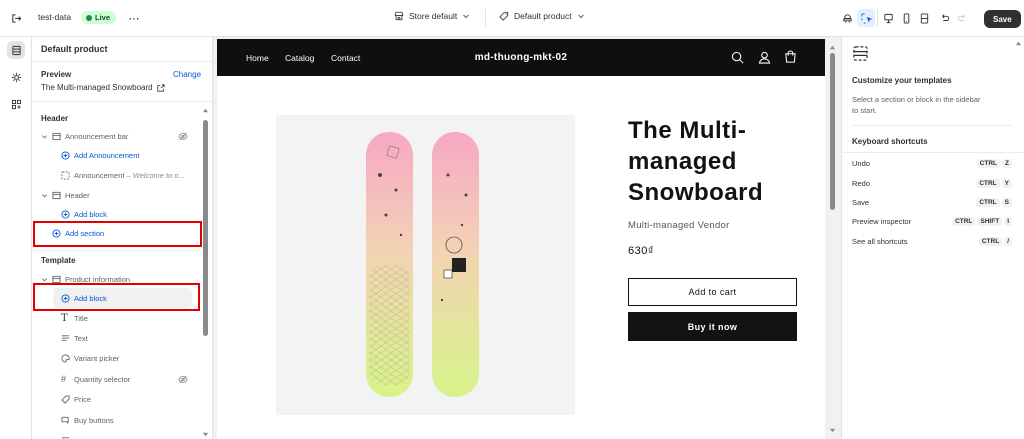 This screenshot has width=1024, height=439. What do you see at coordinates (902, 80) in the screenshot?
I see `customize-heading: Customize your templates` at bounding box center [902, 80].